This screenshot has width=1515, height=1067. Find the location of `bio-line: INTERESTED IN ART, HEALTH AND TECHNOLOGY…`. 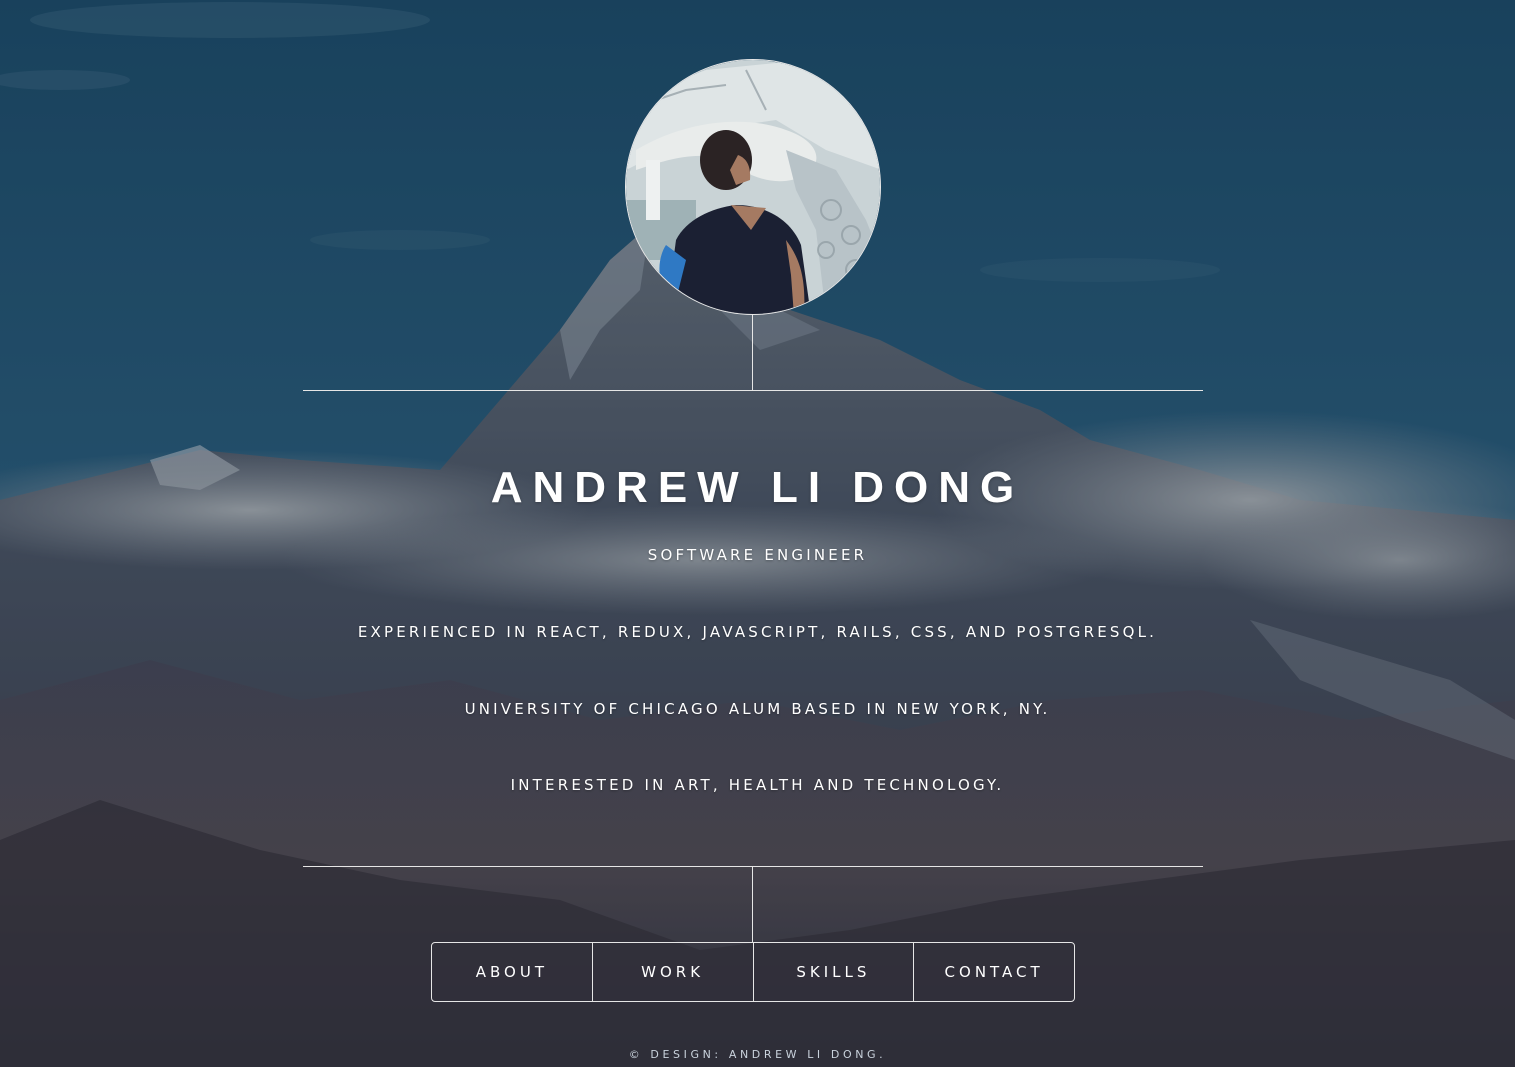

bio-line: INTERESTED IN ART, HEALTH AND TECHNOLOGY… is located at coordinates (757, 785).